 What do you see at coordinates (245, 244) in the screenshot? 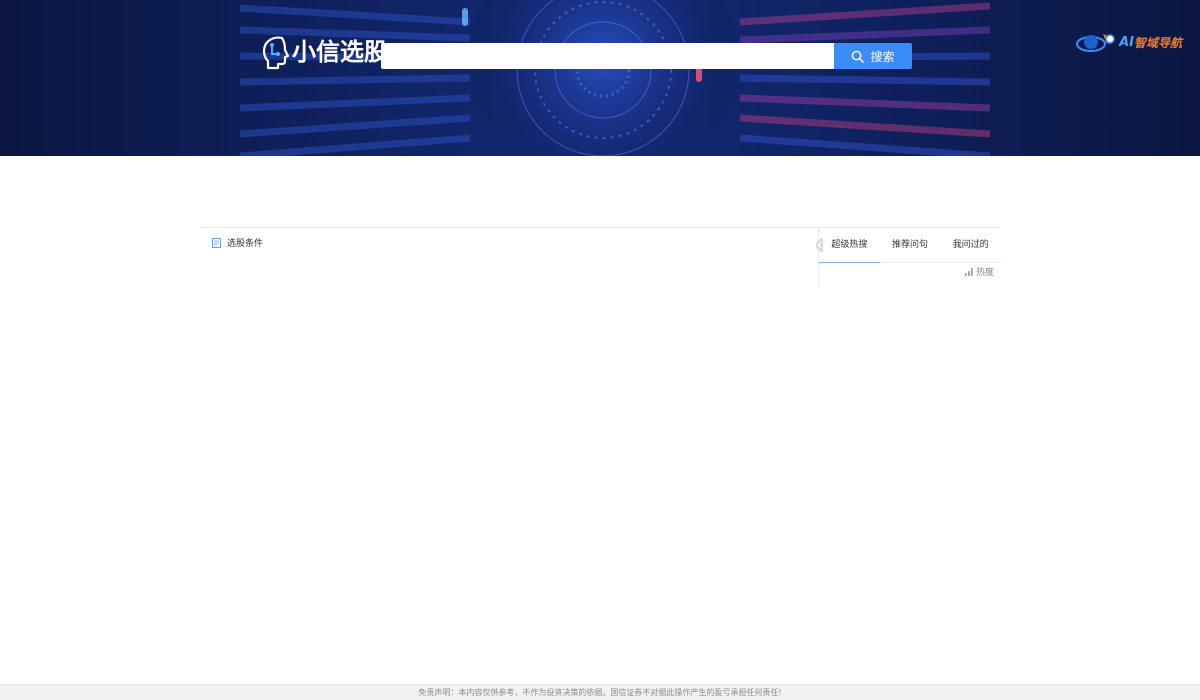
I see `panel-title-text: 选股条件` at bounding box center [245, 244].